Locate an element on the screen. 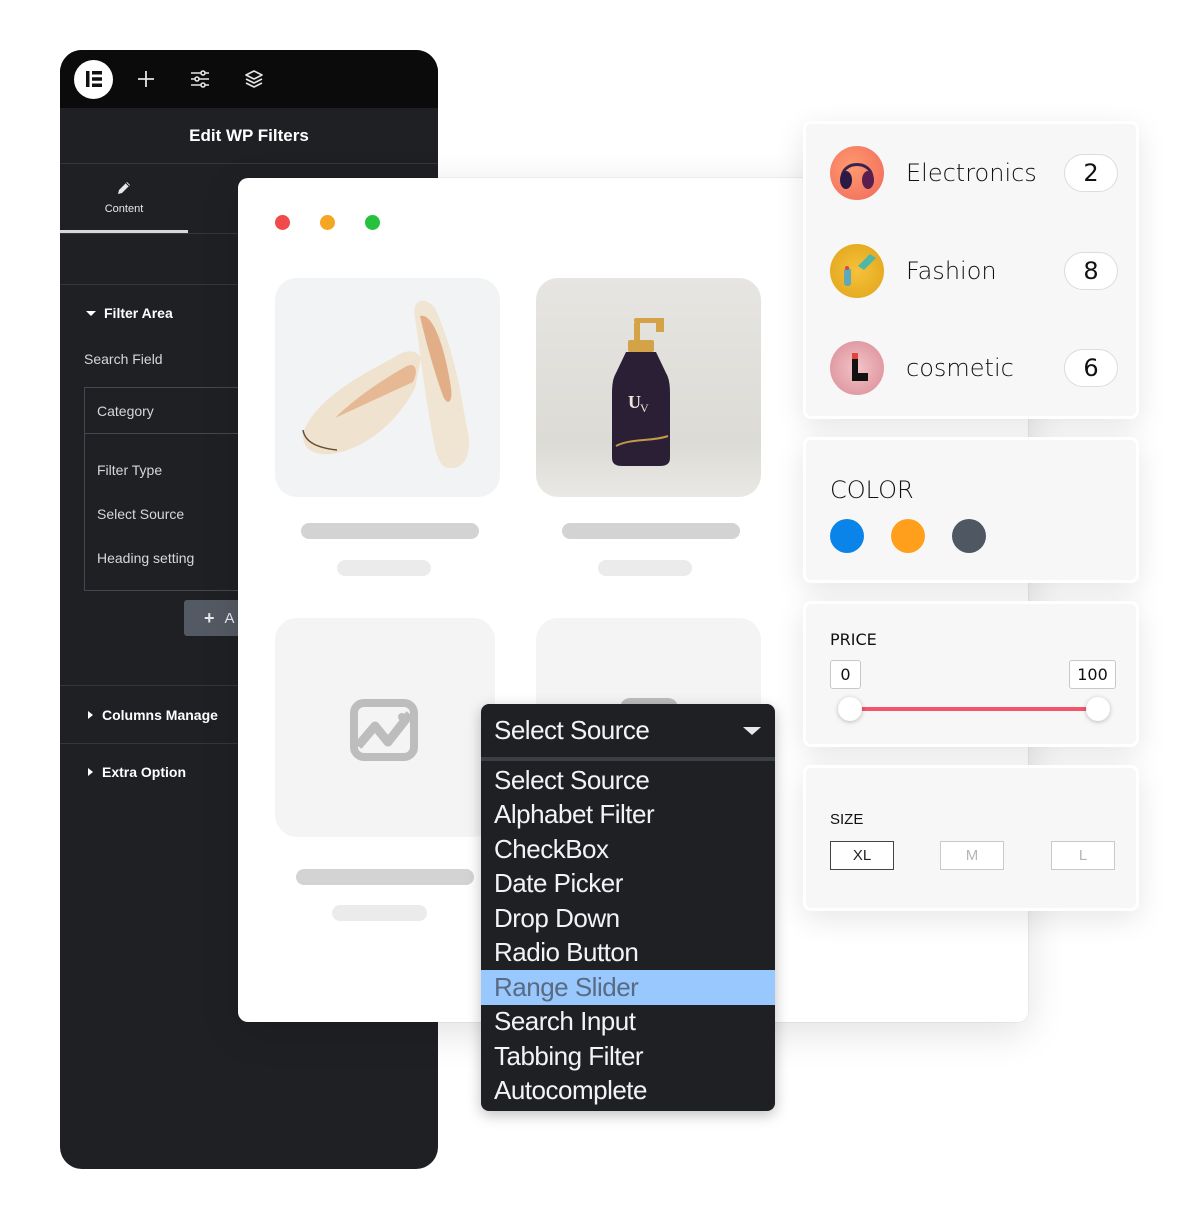 The width and height of the screenshot is (1196, 1210). dropdown-option: Alphabet Filter is located at coordinates (628, 815).